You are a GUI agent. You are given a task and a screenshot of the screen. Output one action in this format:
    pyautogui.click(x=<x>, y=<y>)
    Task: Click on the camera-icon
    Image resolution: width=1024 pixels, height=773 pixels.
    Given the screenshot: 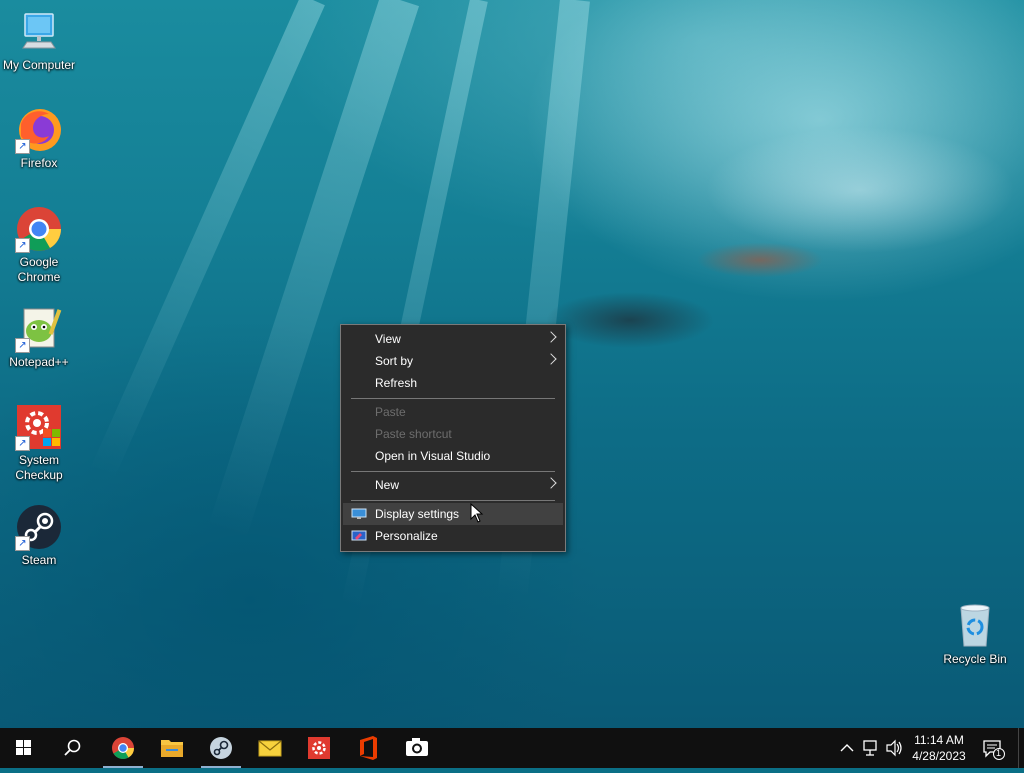 What is the action you would take?
    pyautogui.click(x=417, y=747)
    